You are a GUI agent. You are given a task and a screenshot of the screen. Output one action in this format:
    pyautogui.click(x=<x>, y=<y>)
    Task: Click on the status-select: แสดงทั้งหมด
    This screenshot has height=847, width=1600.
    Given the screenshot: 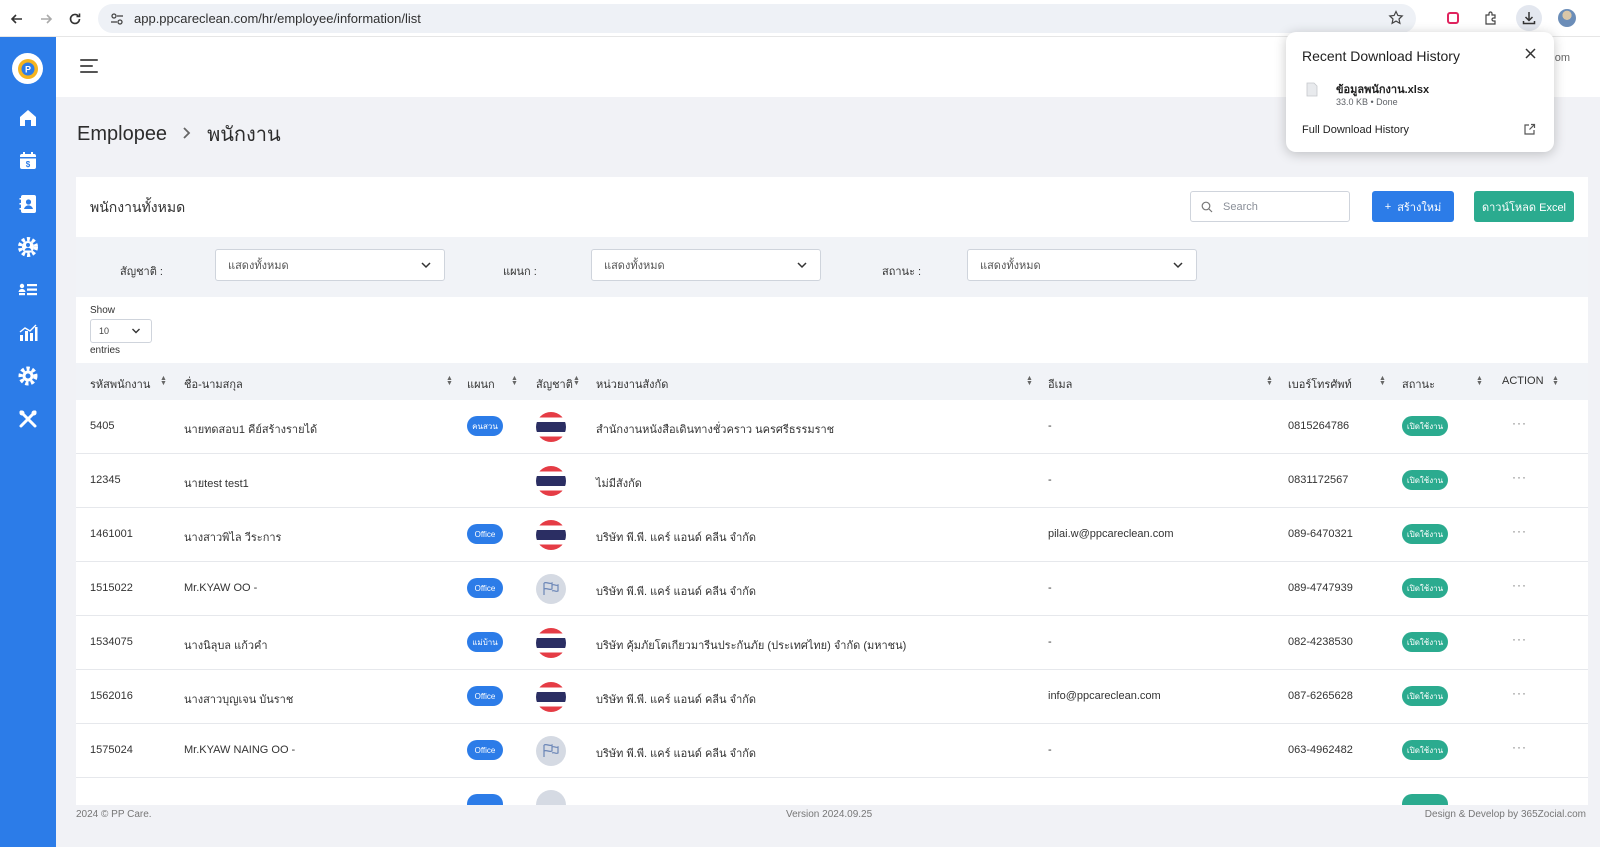 What is the action you would take?
    pyautogui.click(x=1082, y=265)
    